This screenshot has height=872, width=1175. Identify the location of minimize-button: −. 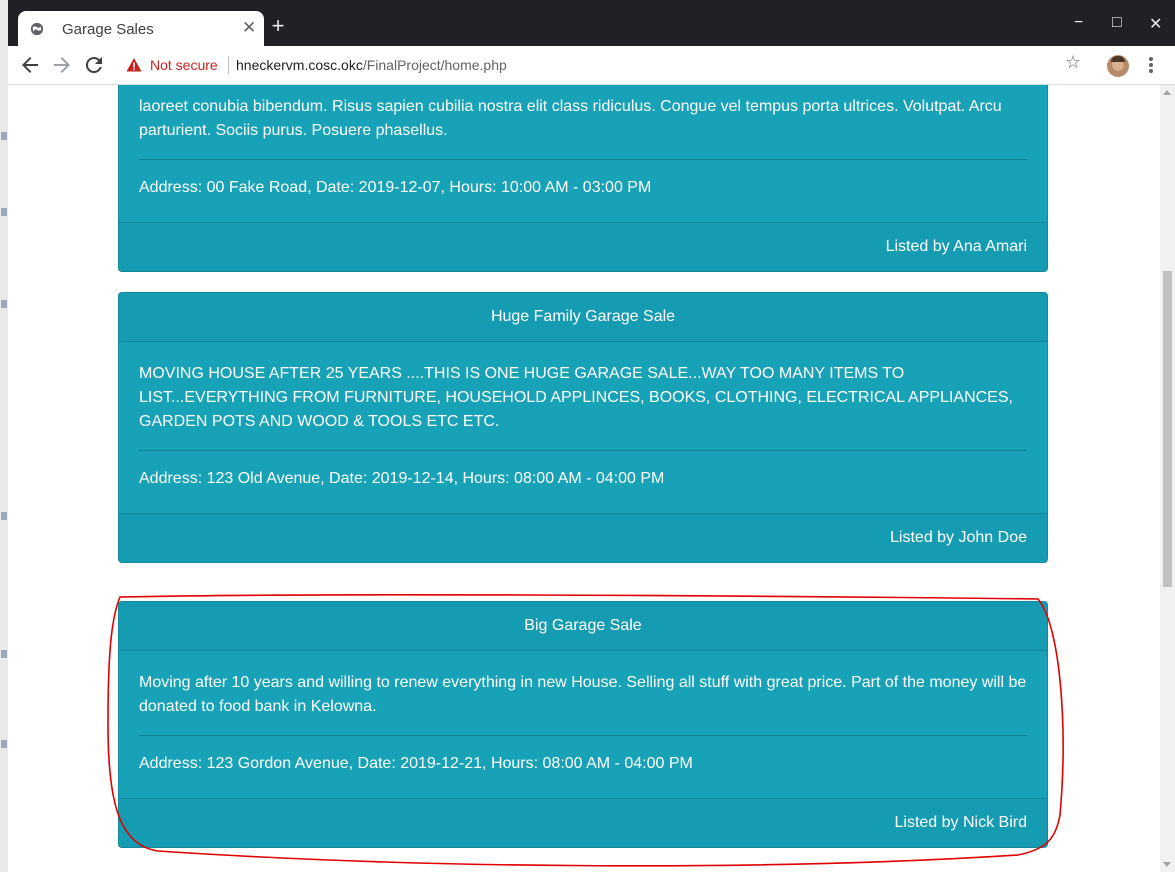
(1078, 23).